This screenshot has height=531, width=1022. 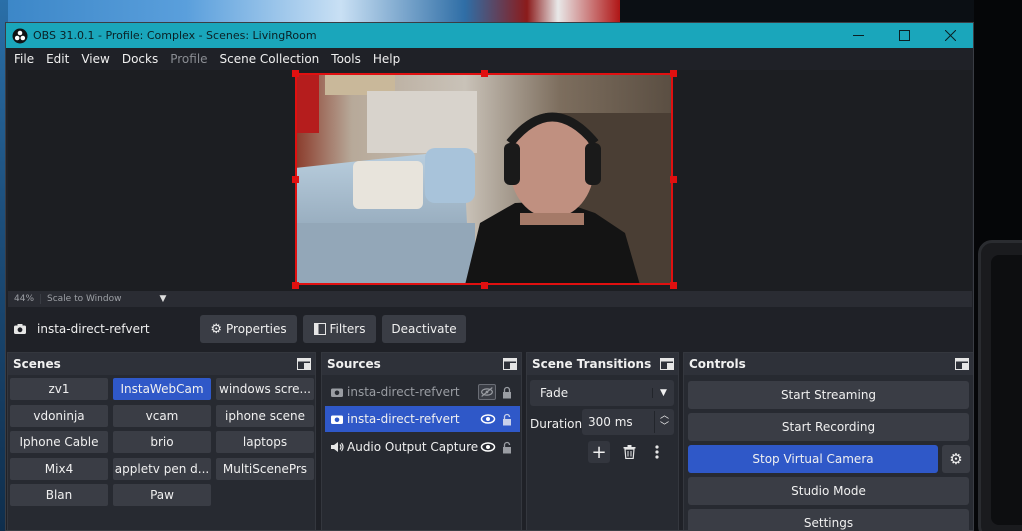 What do you see at coordinates (95, 59) in the screenshot?
I see `menu-view: View` at bounding box center [95, 59].